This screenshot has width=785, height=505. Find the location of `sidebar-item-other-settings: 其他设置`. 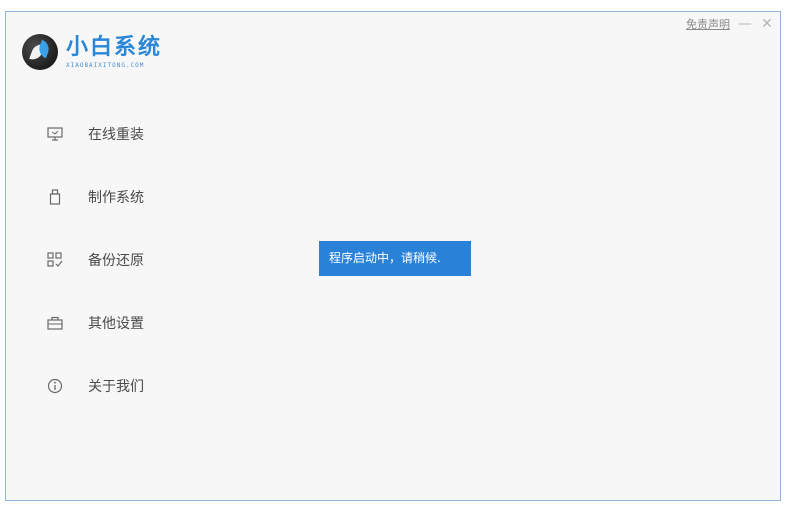

sidebar-item-other-settings: 其他设置 is located at coordinates (138, 323).